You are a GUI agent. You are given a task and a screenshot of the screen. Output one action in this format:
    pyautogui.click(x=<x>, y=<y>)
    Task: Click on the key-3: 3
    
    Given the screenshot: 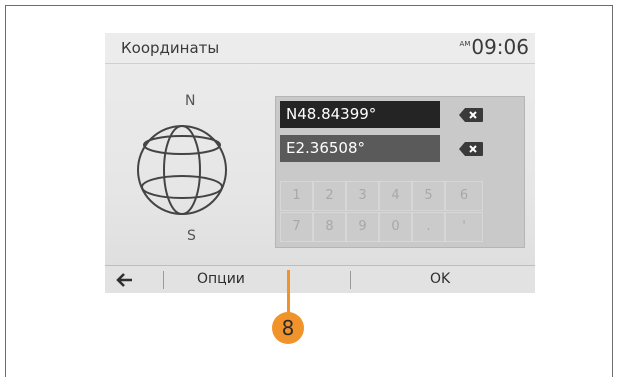 What is the action you would take?
    pyautogui.click(x=362, y=196)
    